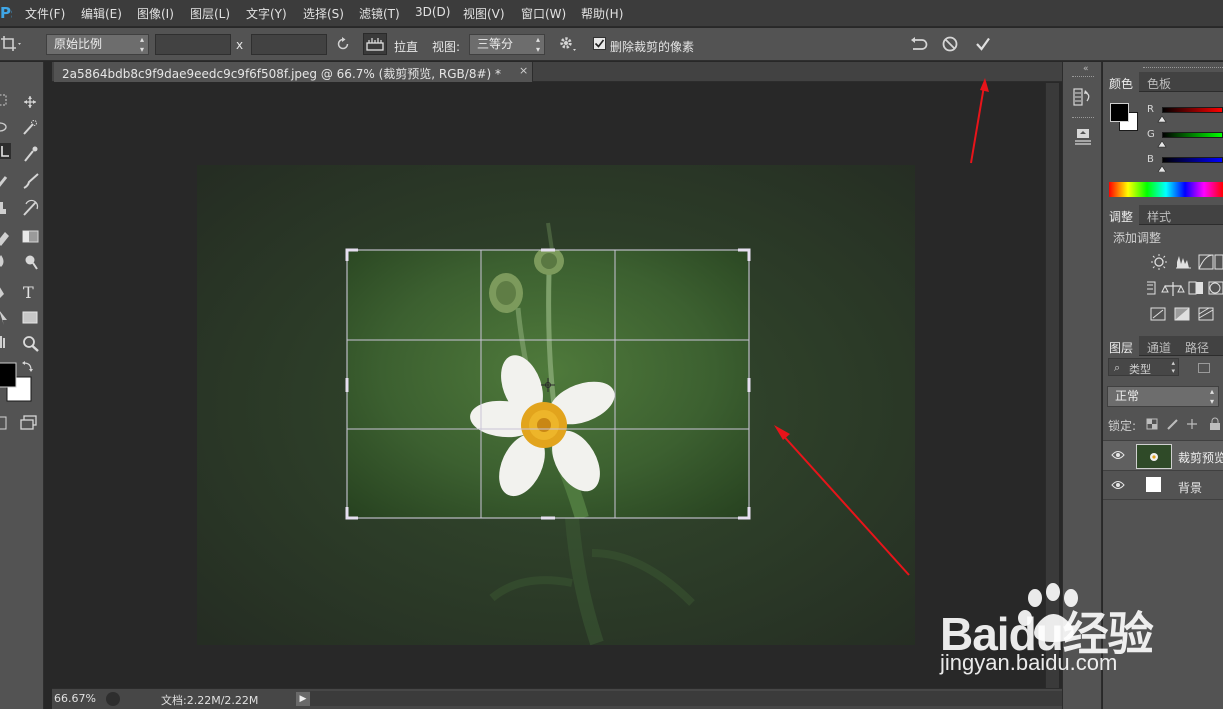 This screenshot has width=1223, height=709. Describe the element at coordinates (1173, 289) in the screenshot. I see `color-balance-icon` at that location.